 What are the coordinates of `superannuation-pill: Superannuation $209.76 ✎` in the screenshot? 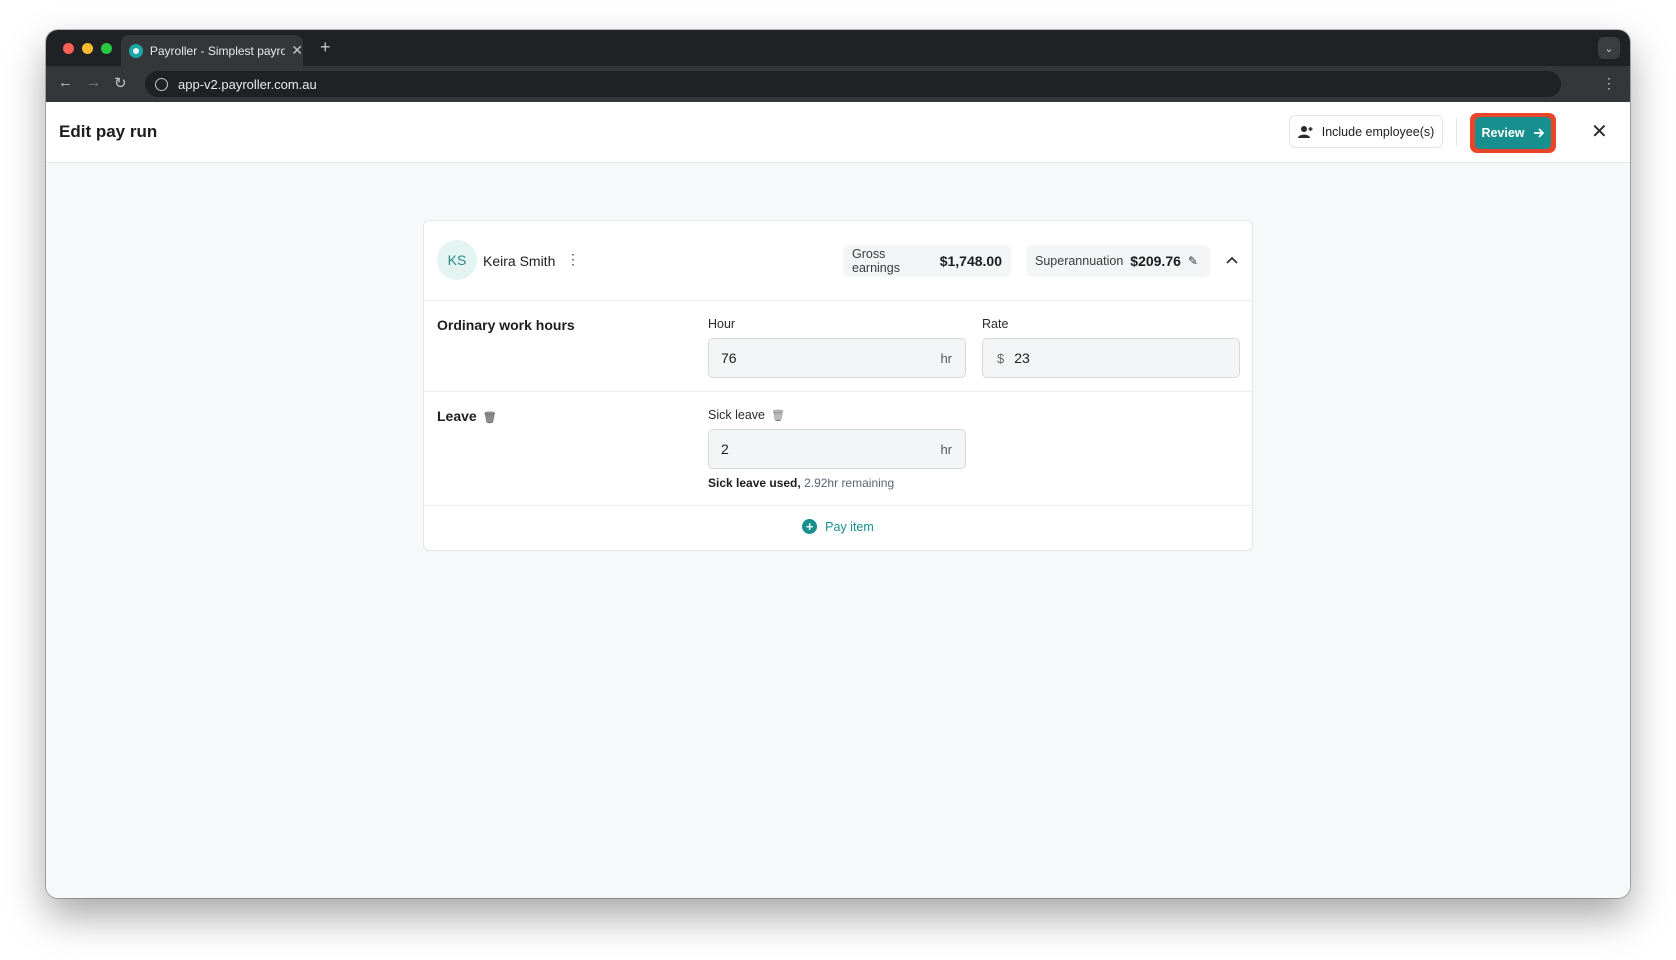 It's located at (1118, 261).